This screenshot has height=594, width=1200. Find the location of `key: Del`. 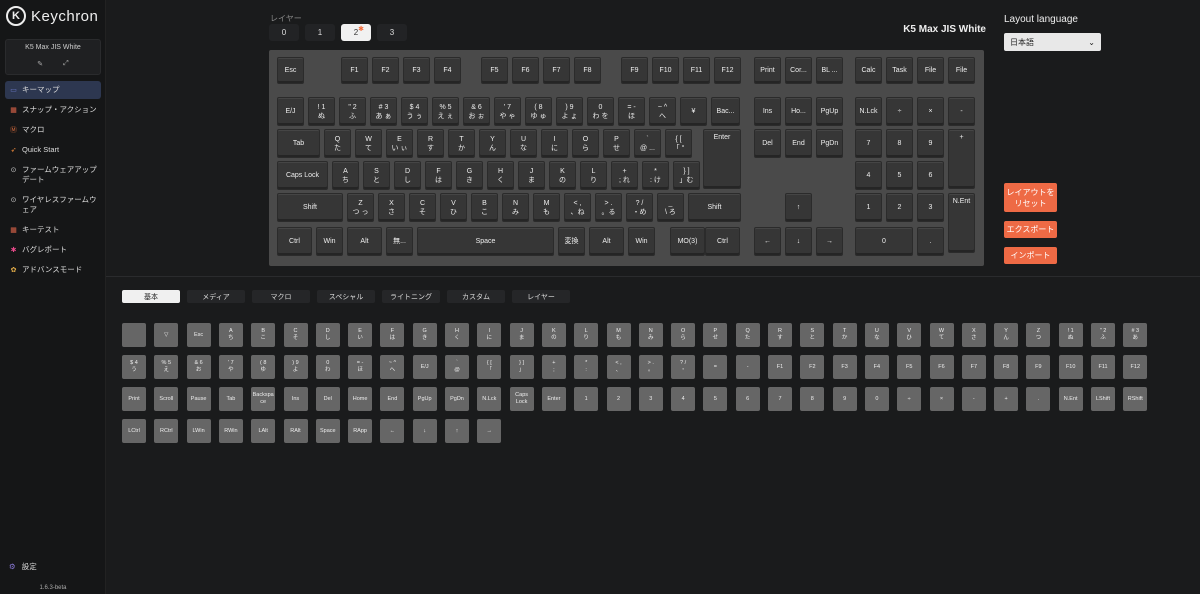

key: Del is located at coordinates (767, 143).